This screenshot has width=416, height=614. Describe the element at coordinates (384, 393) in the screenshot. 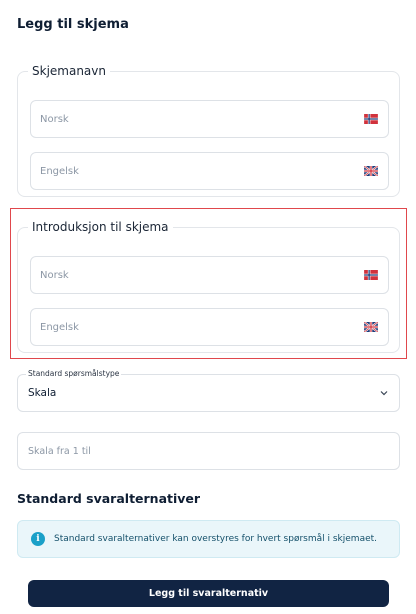

I see `chevron-down-icon` at that location.